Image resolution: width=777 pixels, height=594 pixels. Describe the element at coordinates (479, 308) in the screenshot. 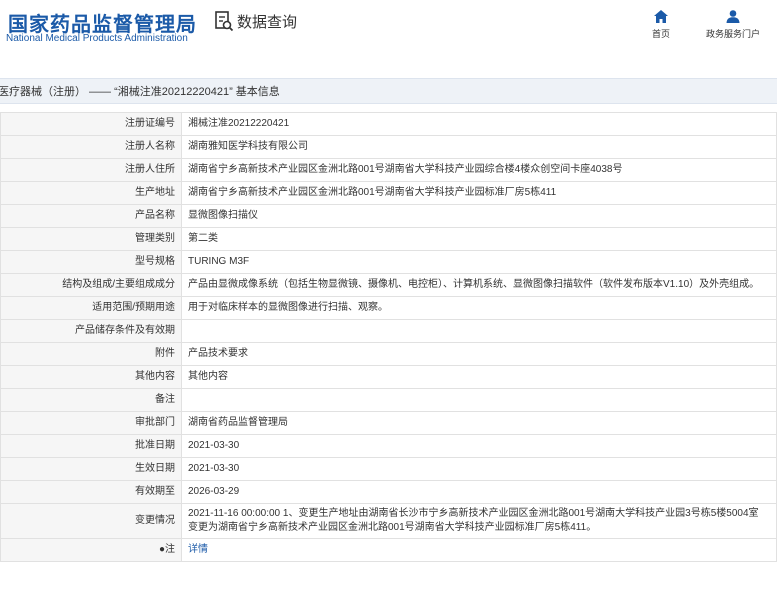

I see `field-value: 用于对临床样本的显微图像进行扫描、观察。` at that location.